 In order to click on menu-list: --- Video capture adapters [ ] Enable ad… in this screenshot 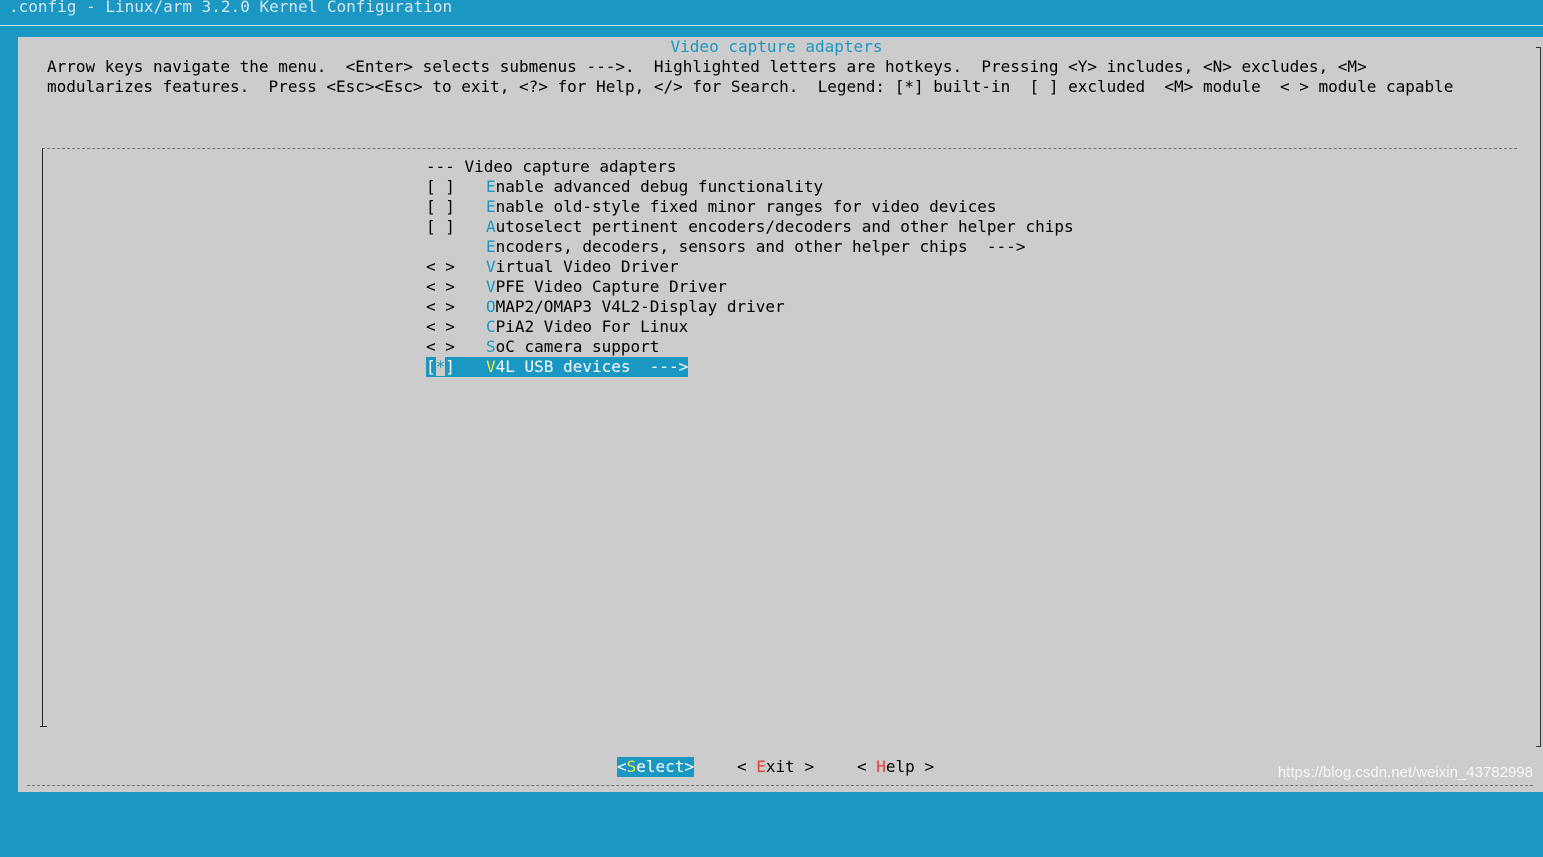, I will do `click(750, 267)`.